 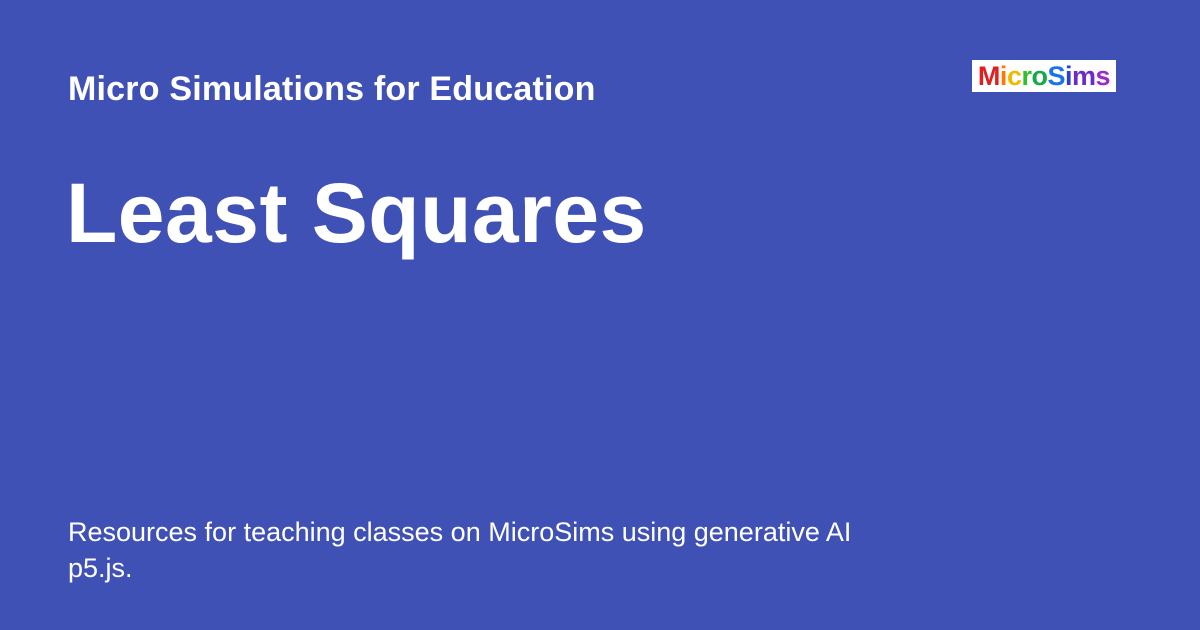 What do you see at coordinates (1103, 76) in the screenshot?
I see `logo-letter: s` at bounding box center [1103, 76].